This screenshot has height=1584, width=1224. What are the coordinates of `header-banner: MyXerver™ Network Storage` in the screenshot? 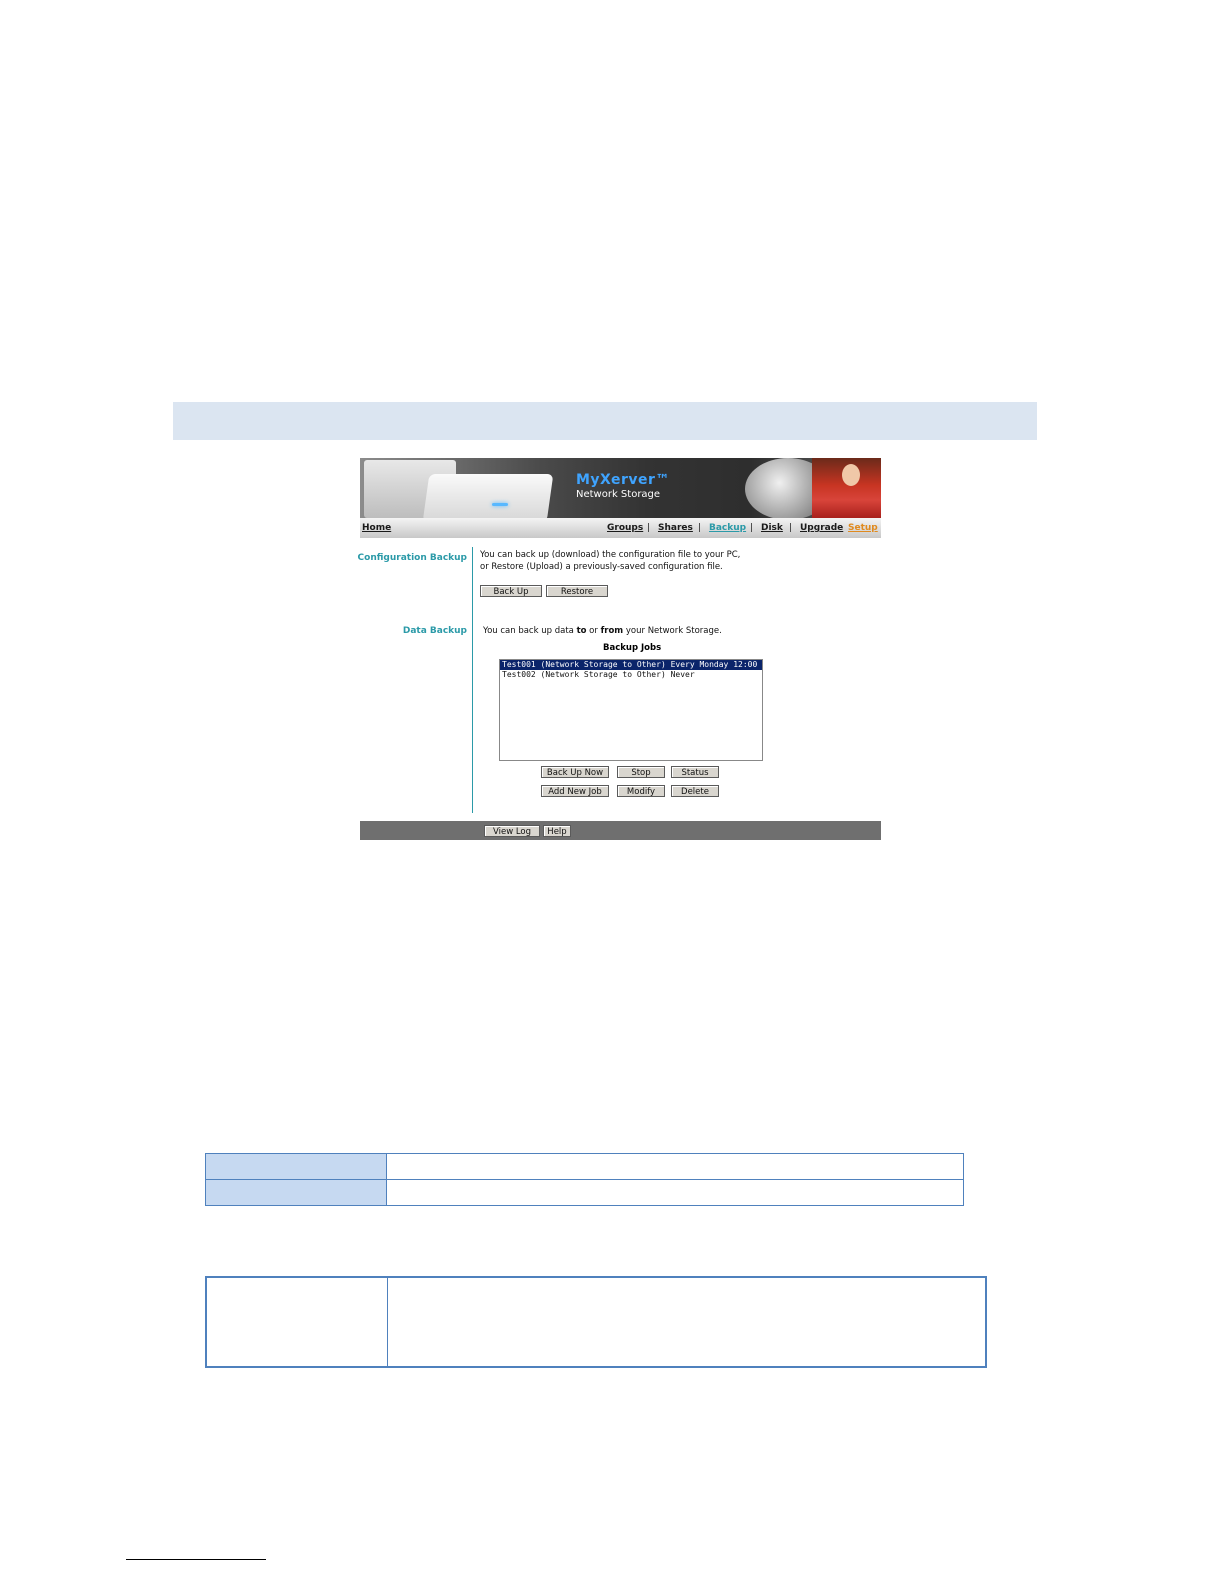 It's located at (620, 488).